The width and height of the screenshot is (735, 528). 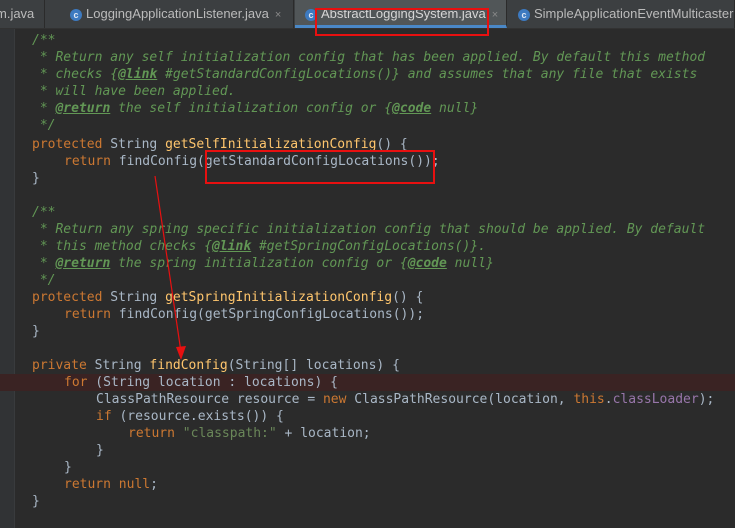 I want to click on arrow-head, so click(x=181, y=353).